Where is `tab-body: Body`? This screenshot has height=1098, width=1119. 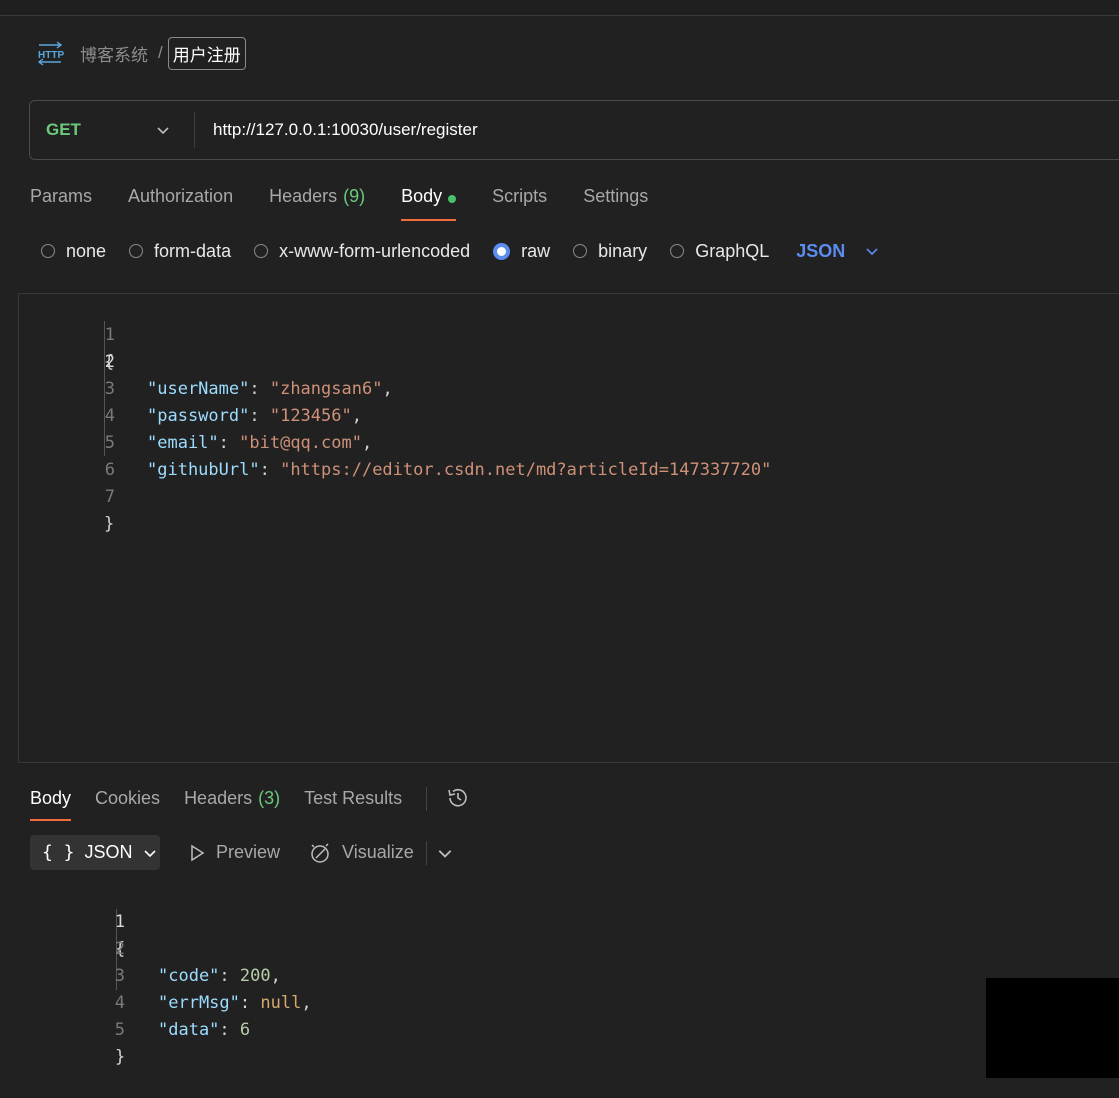 tab-body: Body is located at coordinates (429, 202).